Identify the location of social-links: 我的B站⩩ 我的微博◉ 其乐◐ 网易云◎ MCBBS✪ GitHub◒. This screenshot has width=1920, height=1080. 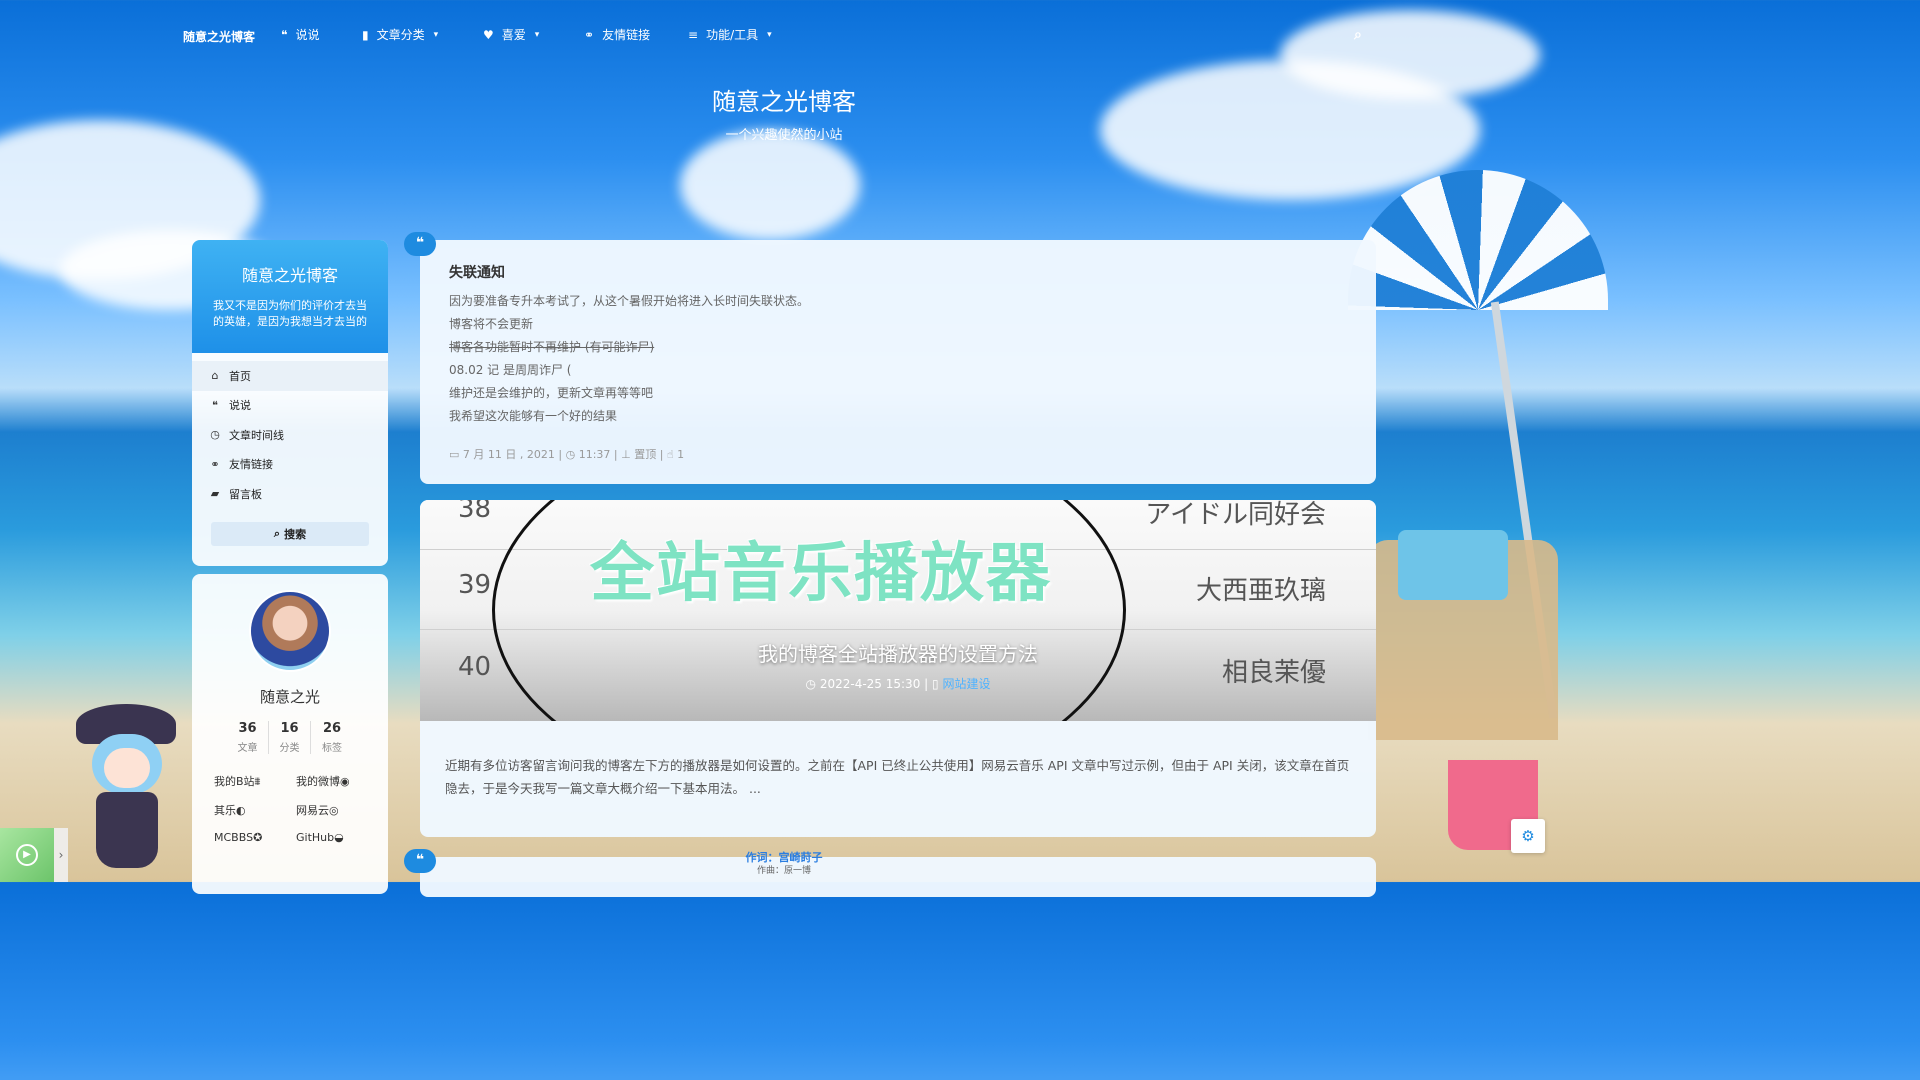
(290, 799).